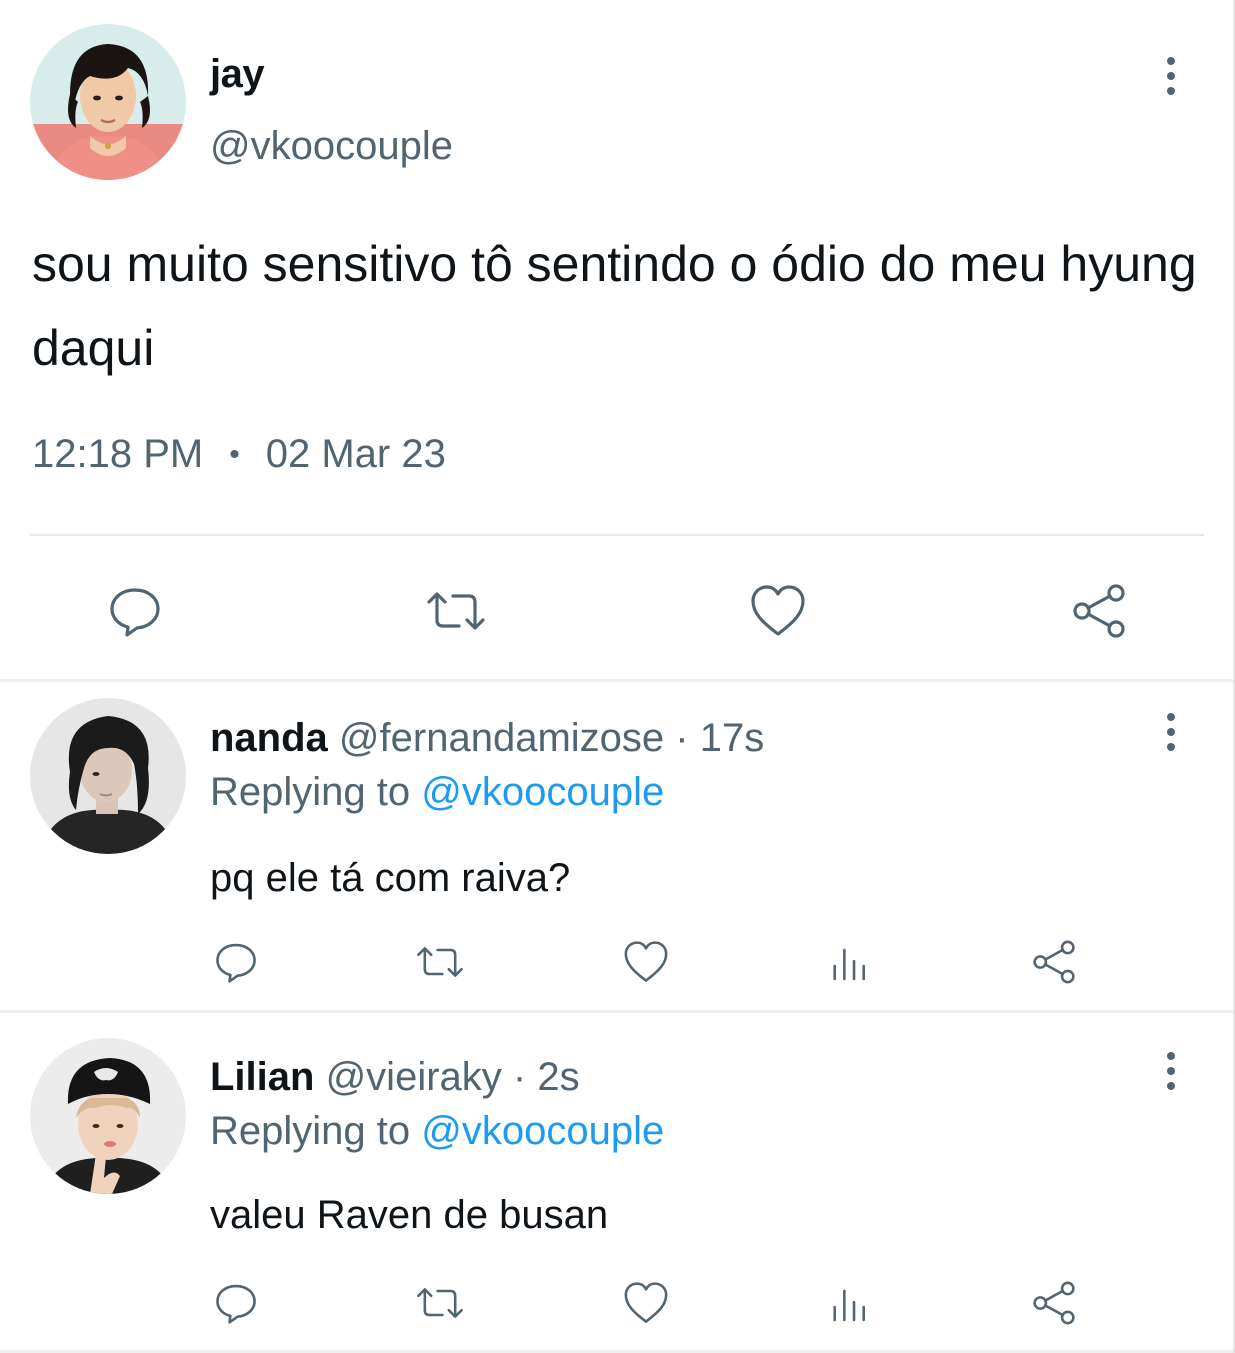 The image size is (1235, 1353). I want to click on reply-header: Lilian @vieiraky · 2s, so click(395, 1077).